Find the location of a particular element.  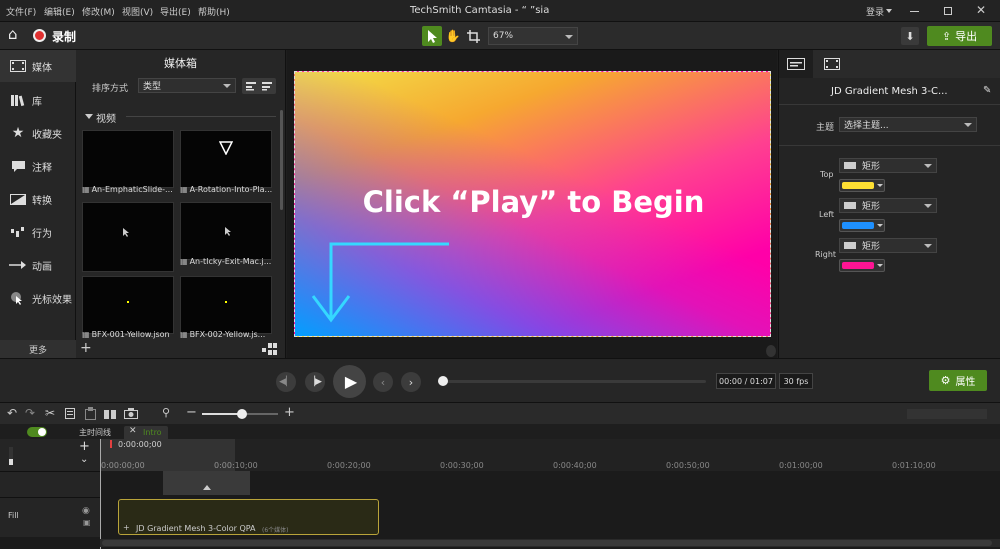

timeline-clip: + JD Gradient Mesh 3-Color QPA (6个媒体) is located at coordinates (248, 517).